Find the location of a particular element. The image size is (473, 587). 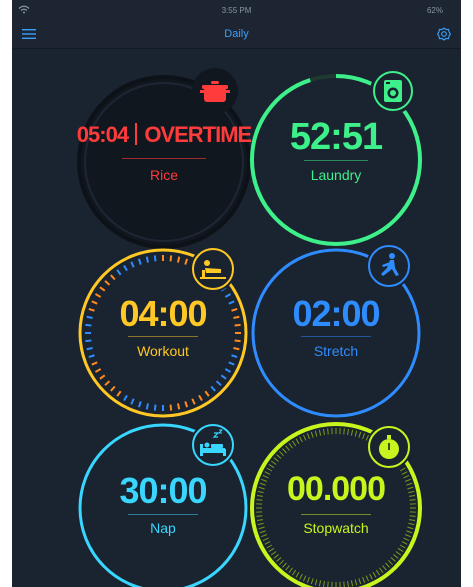

timer-workout: 04:00 Workout is located at coordinates (163, 333).